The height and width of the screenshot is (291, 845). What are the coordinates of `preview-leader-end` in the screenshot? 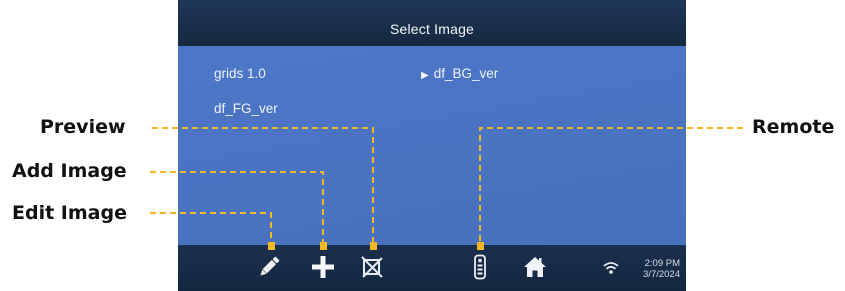 It's located at (373, 246).